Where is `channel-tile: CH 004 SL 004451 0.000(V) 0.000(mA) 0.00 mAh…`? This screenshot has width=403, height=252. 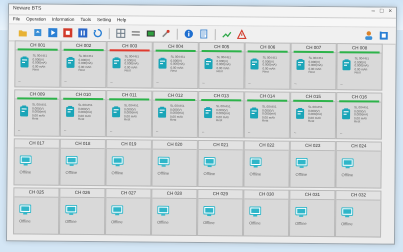
channel-tile: CH 004 SL 004451 0.000(V) 0.000(mA) 0.00 mAh… is located at coordinates (175, 65).